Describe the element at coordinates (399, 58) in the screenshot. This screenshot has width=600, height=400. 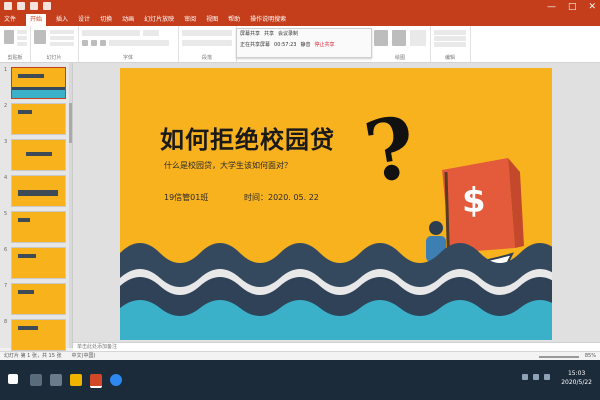
I see `group-label: 绘图` at that location.